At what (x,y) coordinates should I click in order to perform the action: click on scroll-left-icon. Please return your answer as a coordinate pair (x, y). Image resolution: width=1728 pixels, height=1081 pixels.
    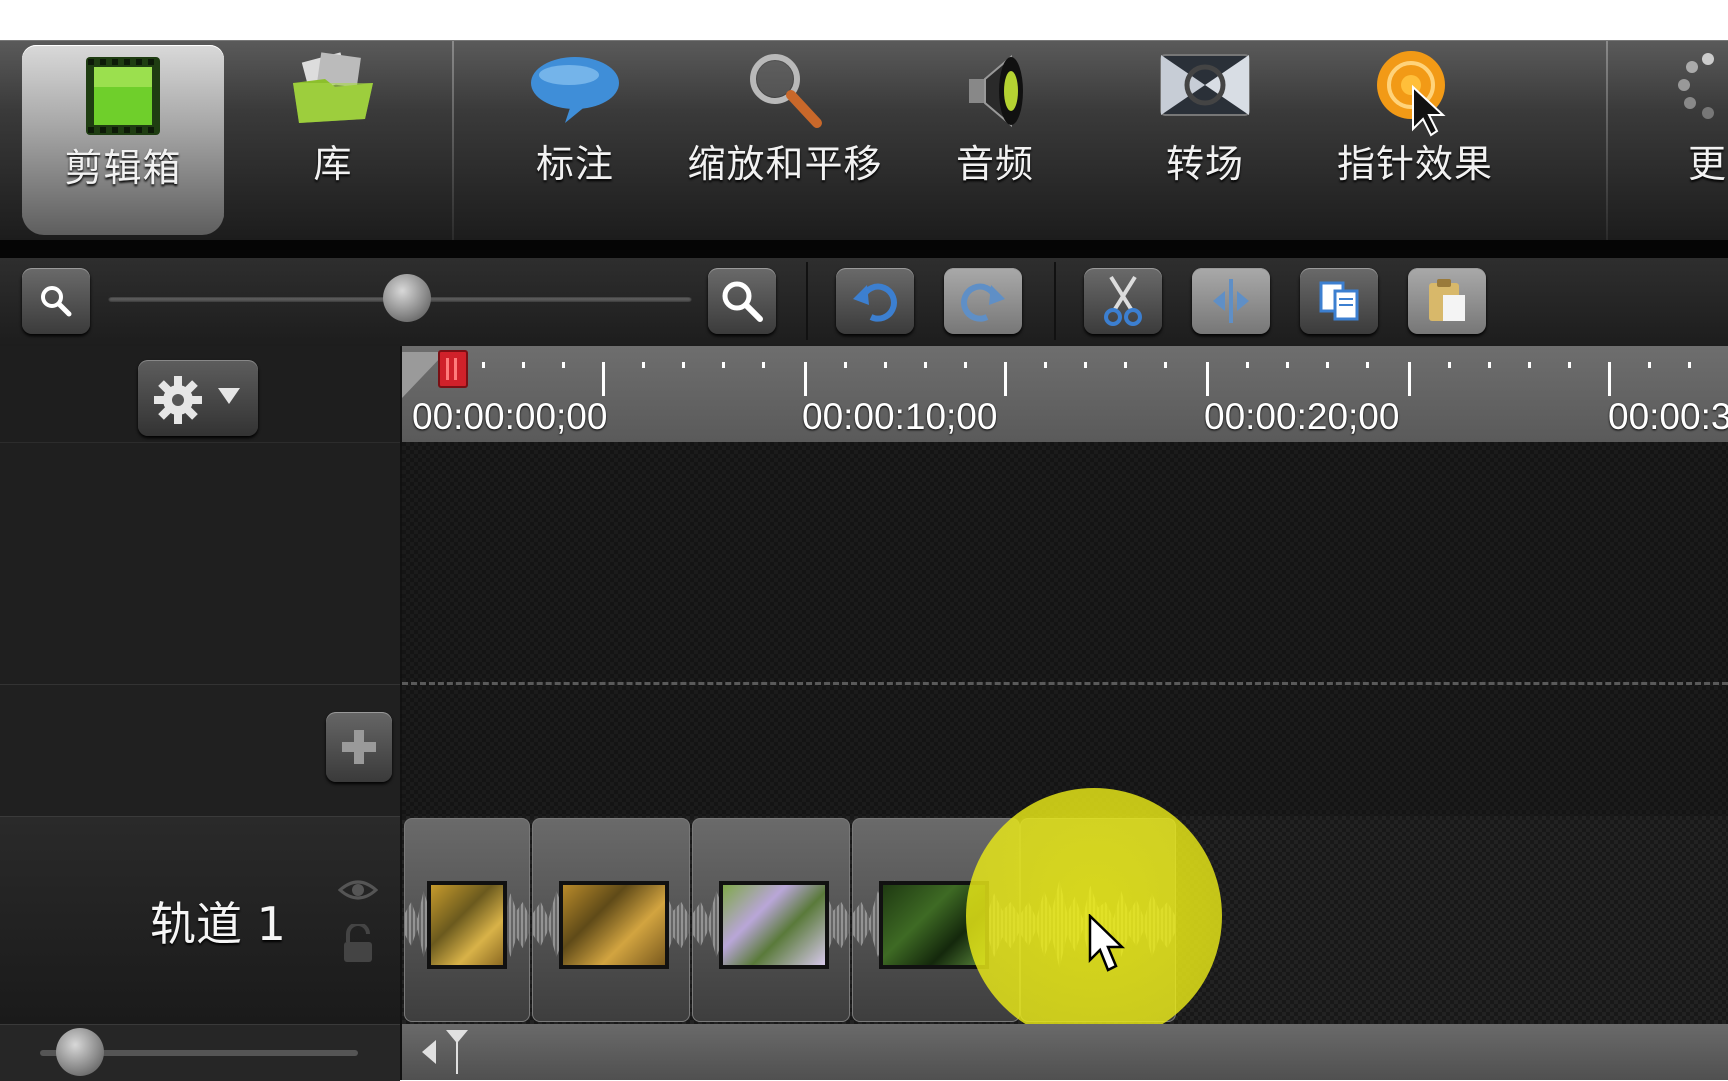
    Looking at the image, I should click on (428, 1052).